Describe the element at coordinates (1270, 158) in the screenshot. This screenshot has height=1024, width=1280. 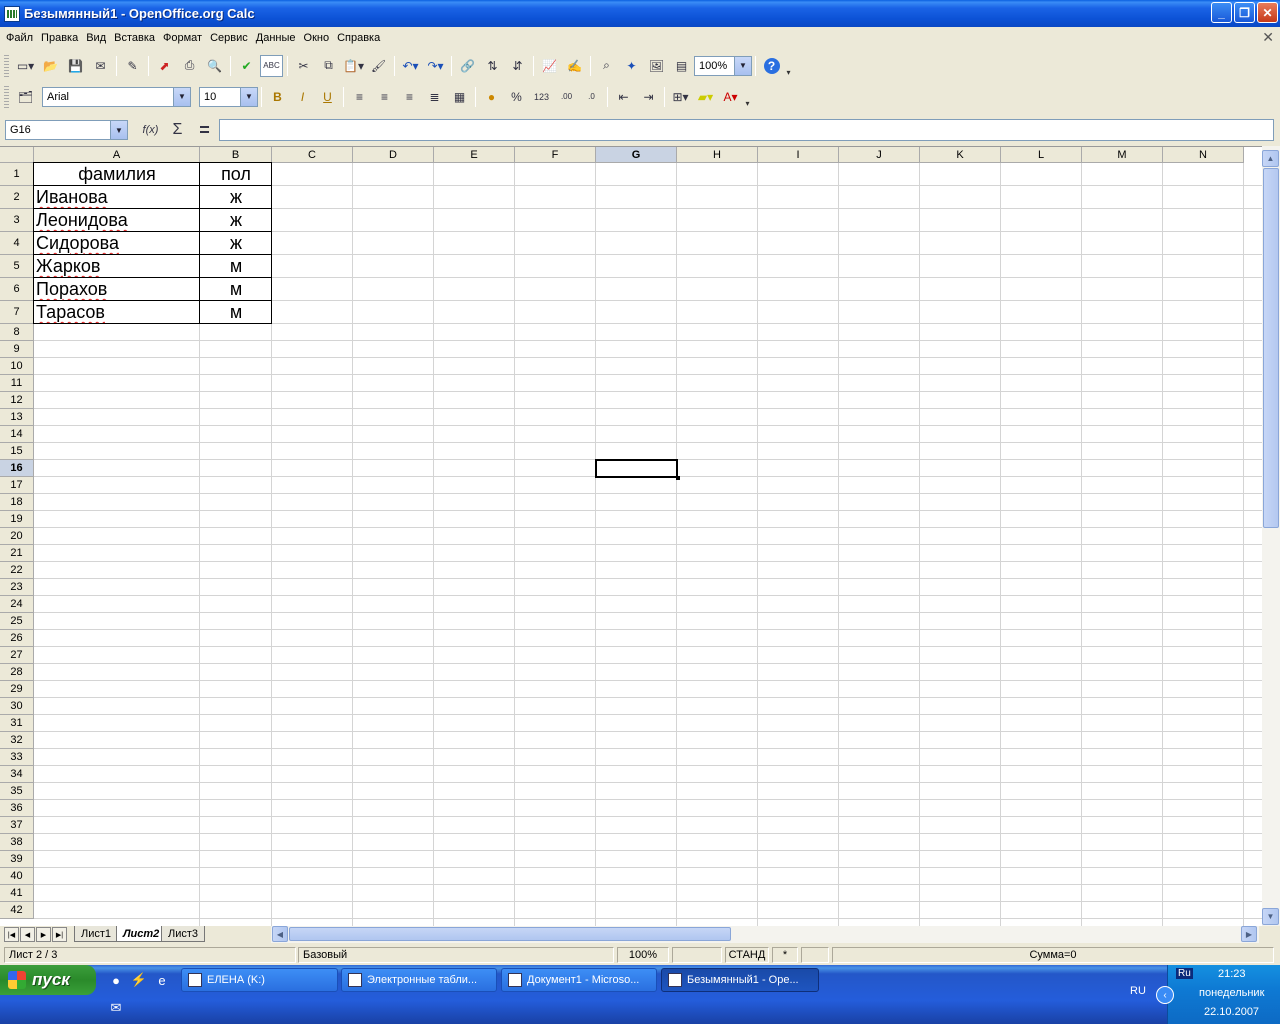
I see `scroll-up-icon: ▲` at that location.